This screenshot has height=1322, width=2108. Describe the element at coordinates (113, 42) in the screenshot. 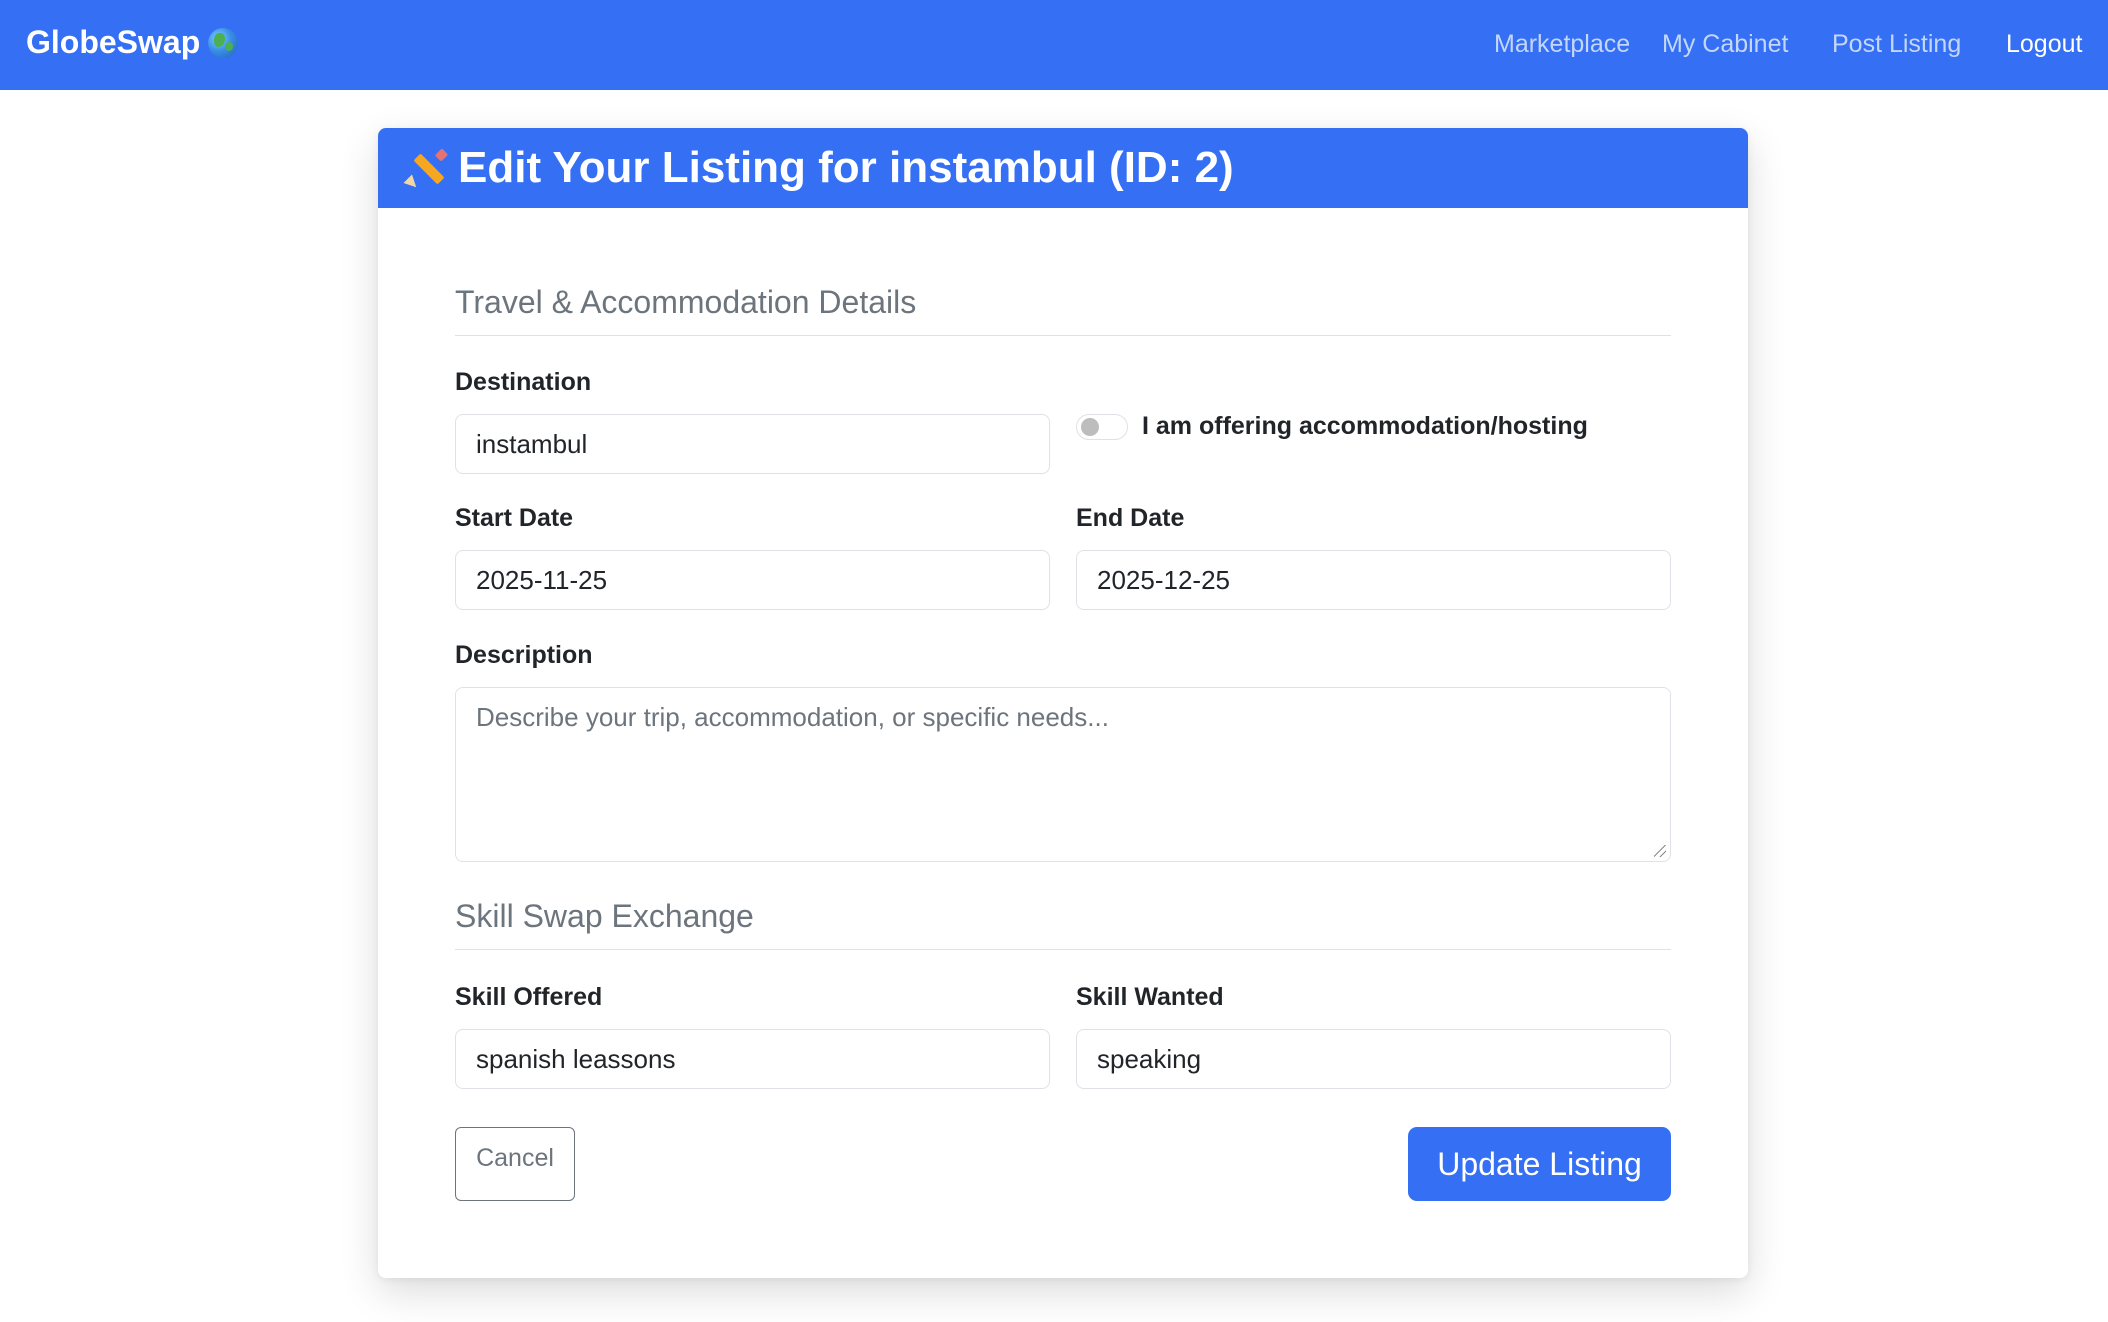

I see `brand-name: GlobeSwap` at that location.